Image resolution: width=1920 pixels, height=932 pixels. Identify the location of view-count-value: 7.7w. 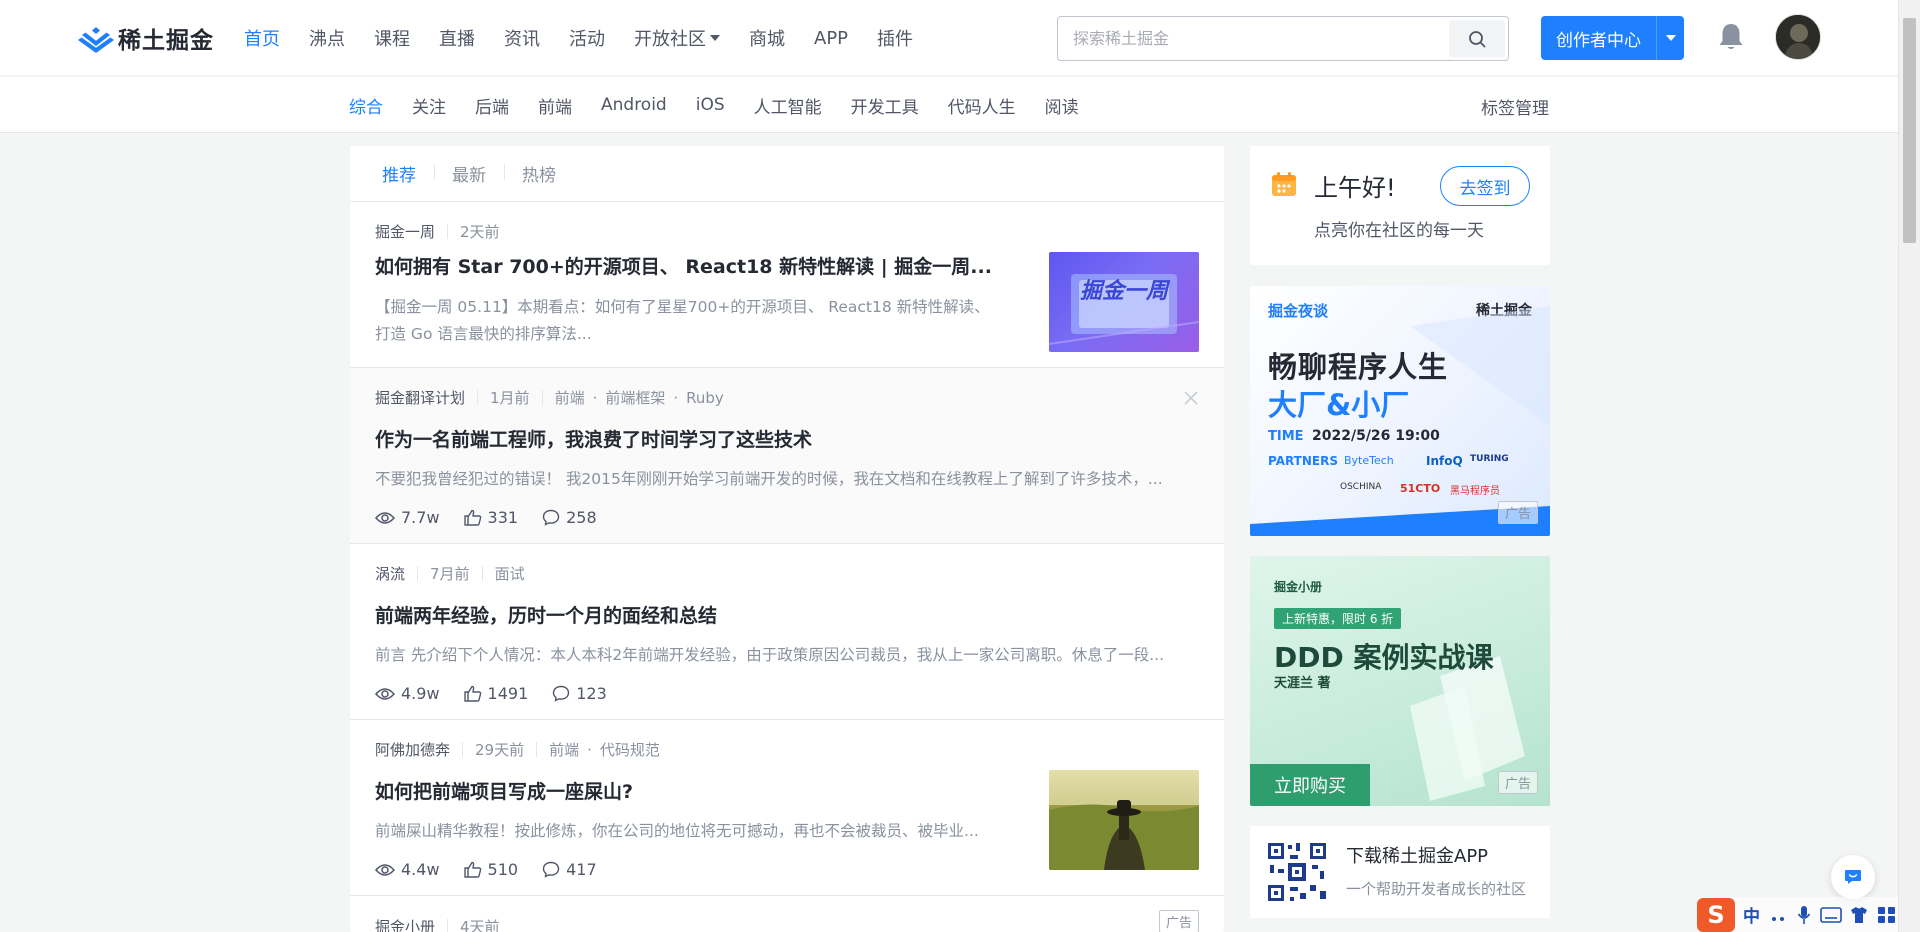
(420, 517).